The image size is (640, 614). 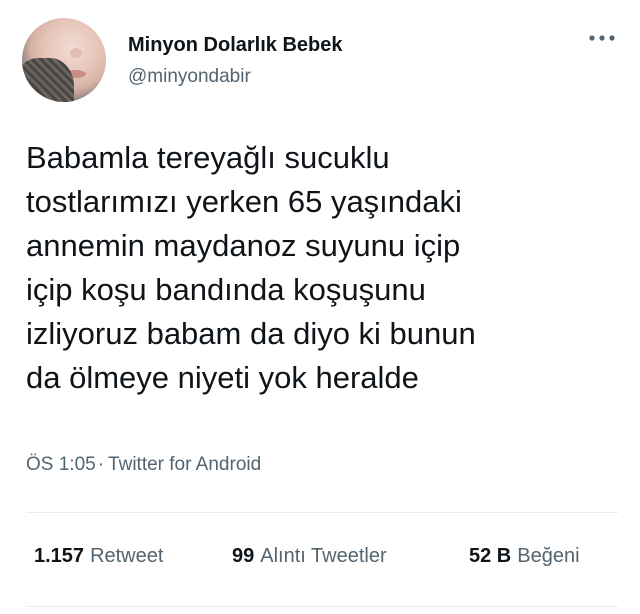 I want to click on tweet-text-line: da ölmeye niyeti yok heralde, so click(x=222, y=377).